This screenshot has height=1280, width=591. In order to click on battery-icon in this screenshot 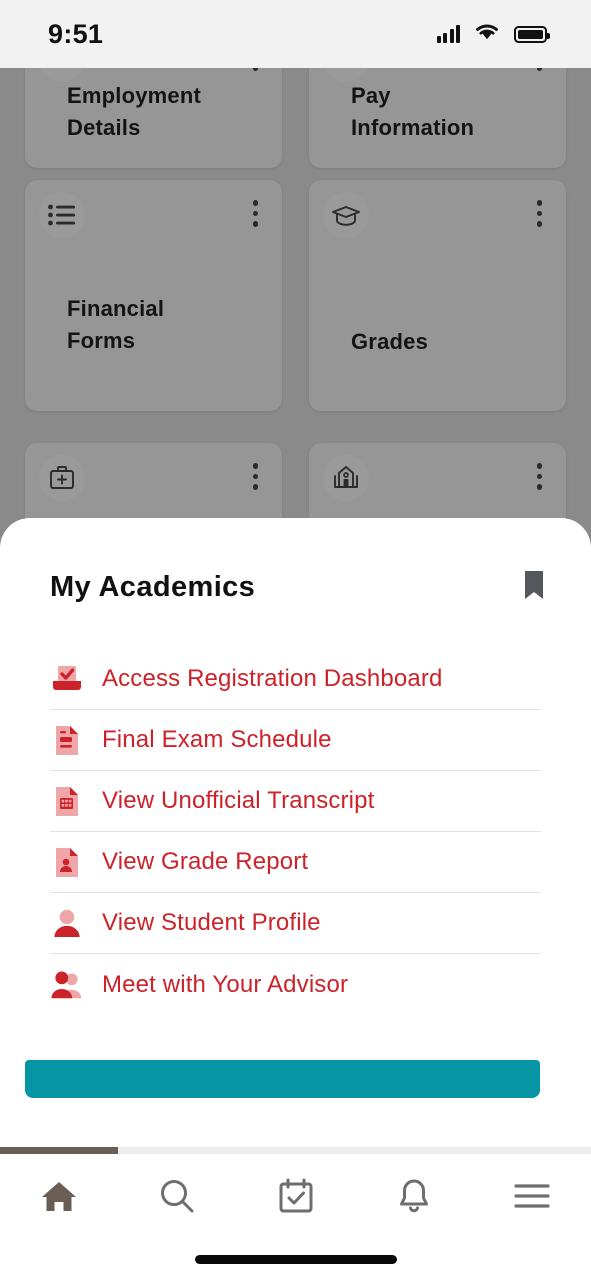, I will do `click(532, 34)`.